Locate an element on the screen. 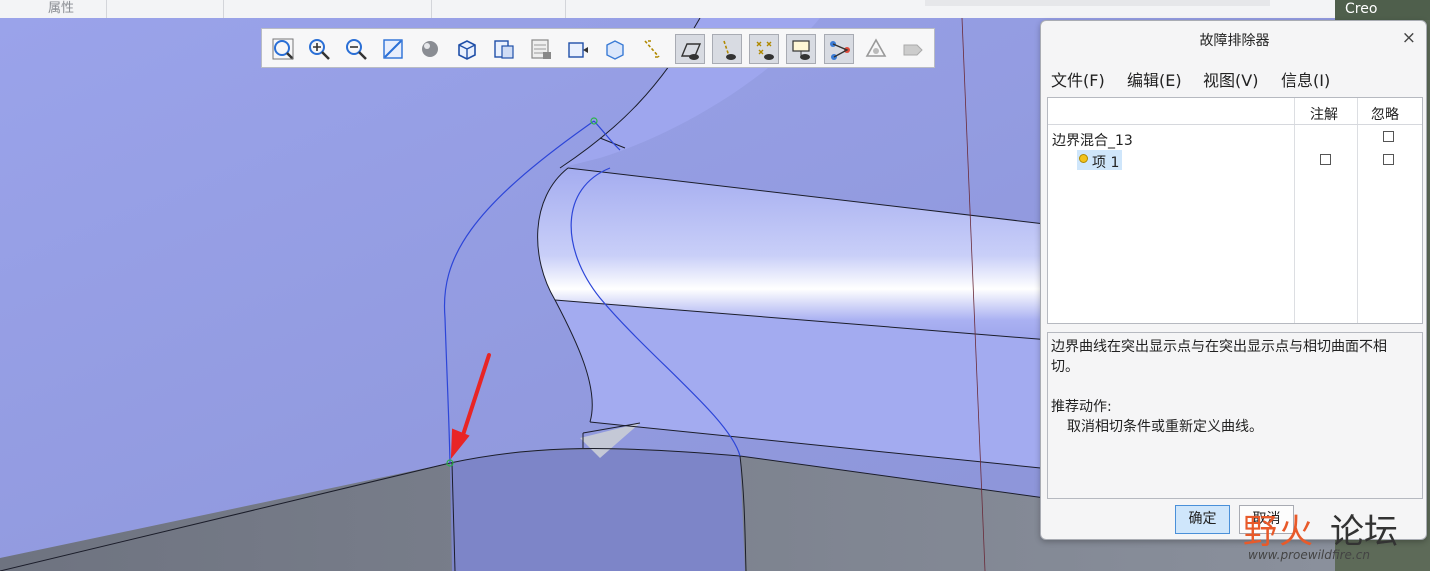  layer-button is located at coordinates (541, 49).